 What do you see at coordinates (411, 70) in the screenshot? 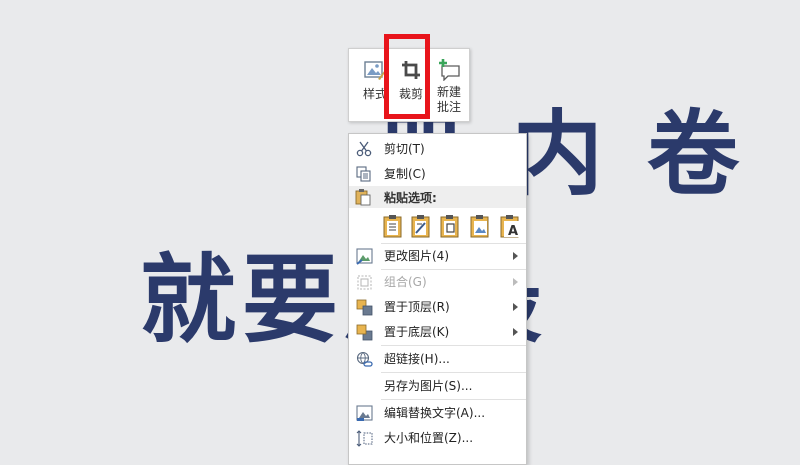
I see `crop-icon` at bounding box center [411, 70].